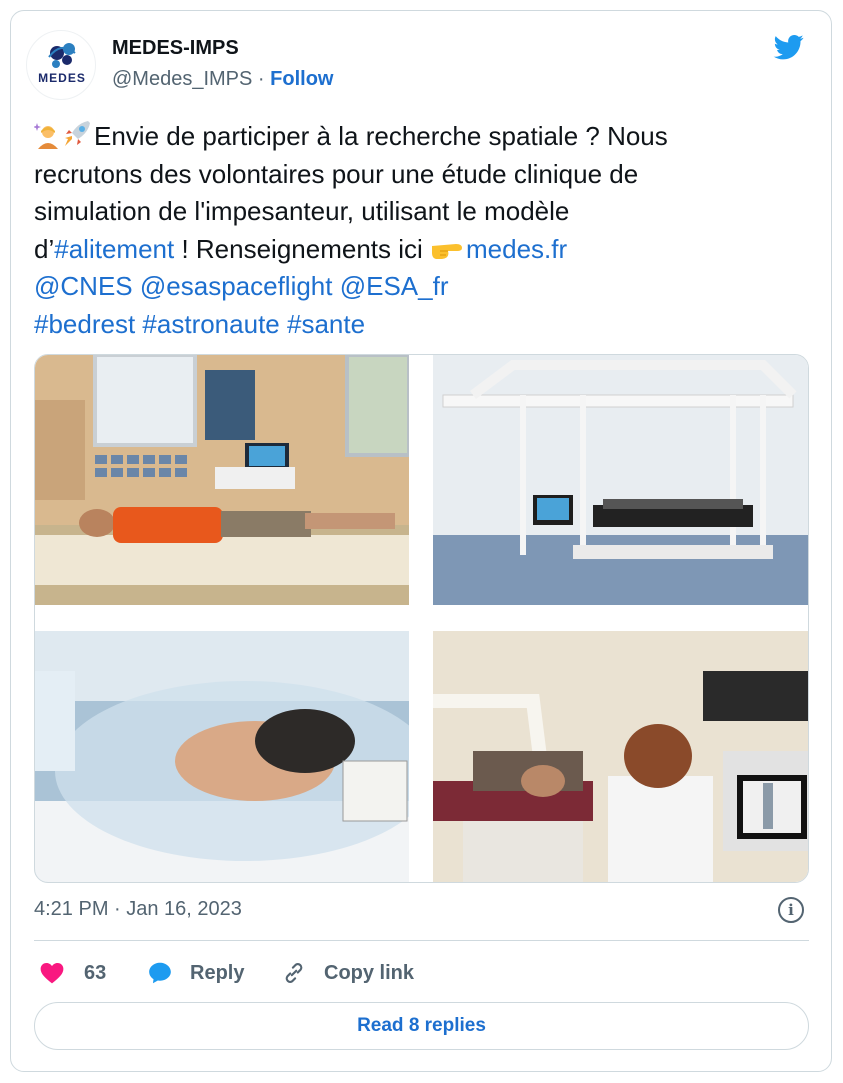  What do you see at coordinates (95, 972) in the screenshot?
I see `like-count: 63` at bounding box center [95, 972].